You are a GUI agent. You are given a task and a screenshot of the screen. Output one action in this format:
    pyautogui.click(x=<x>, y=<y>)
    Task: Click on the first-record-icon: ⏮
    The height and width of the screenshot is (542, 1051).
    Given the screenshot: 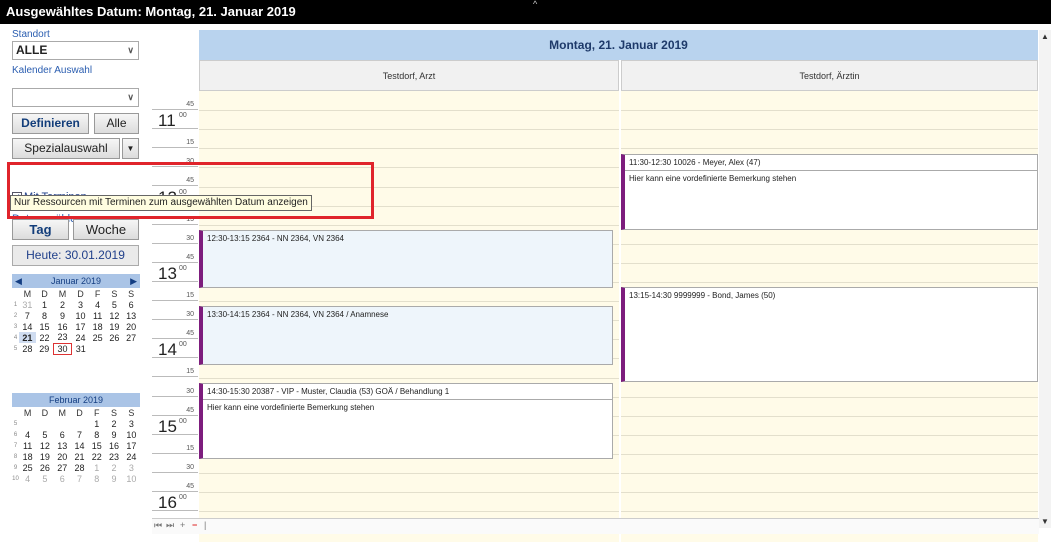 What is the action you would take?
    pyautogui.click(x=158, y=525)
    